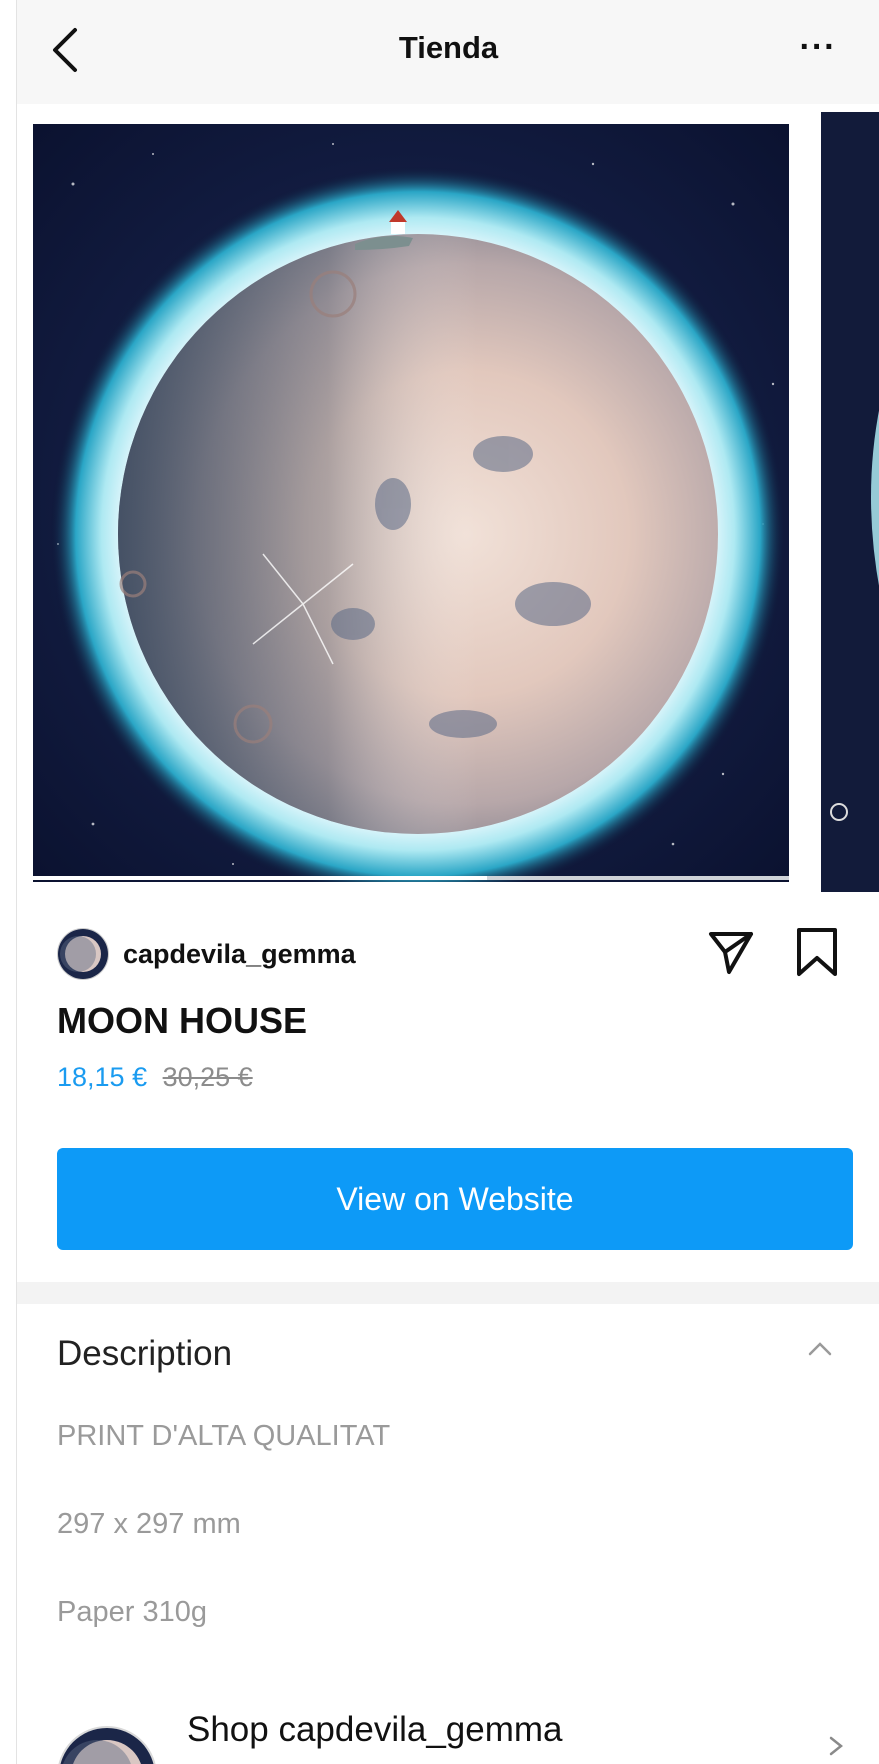 This screenshot has width=879, height=1764. What do you see at coordinates (239, 954) in the screenshot?
I see `seller-username: capdevila_gemma` at bounding box center [239, 954].